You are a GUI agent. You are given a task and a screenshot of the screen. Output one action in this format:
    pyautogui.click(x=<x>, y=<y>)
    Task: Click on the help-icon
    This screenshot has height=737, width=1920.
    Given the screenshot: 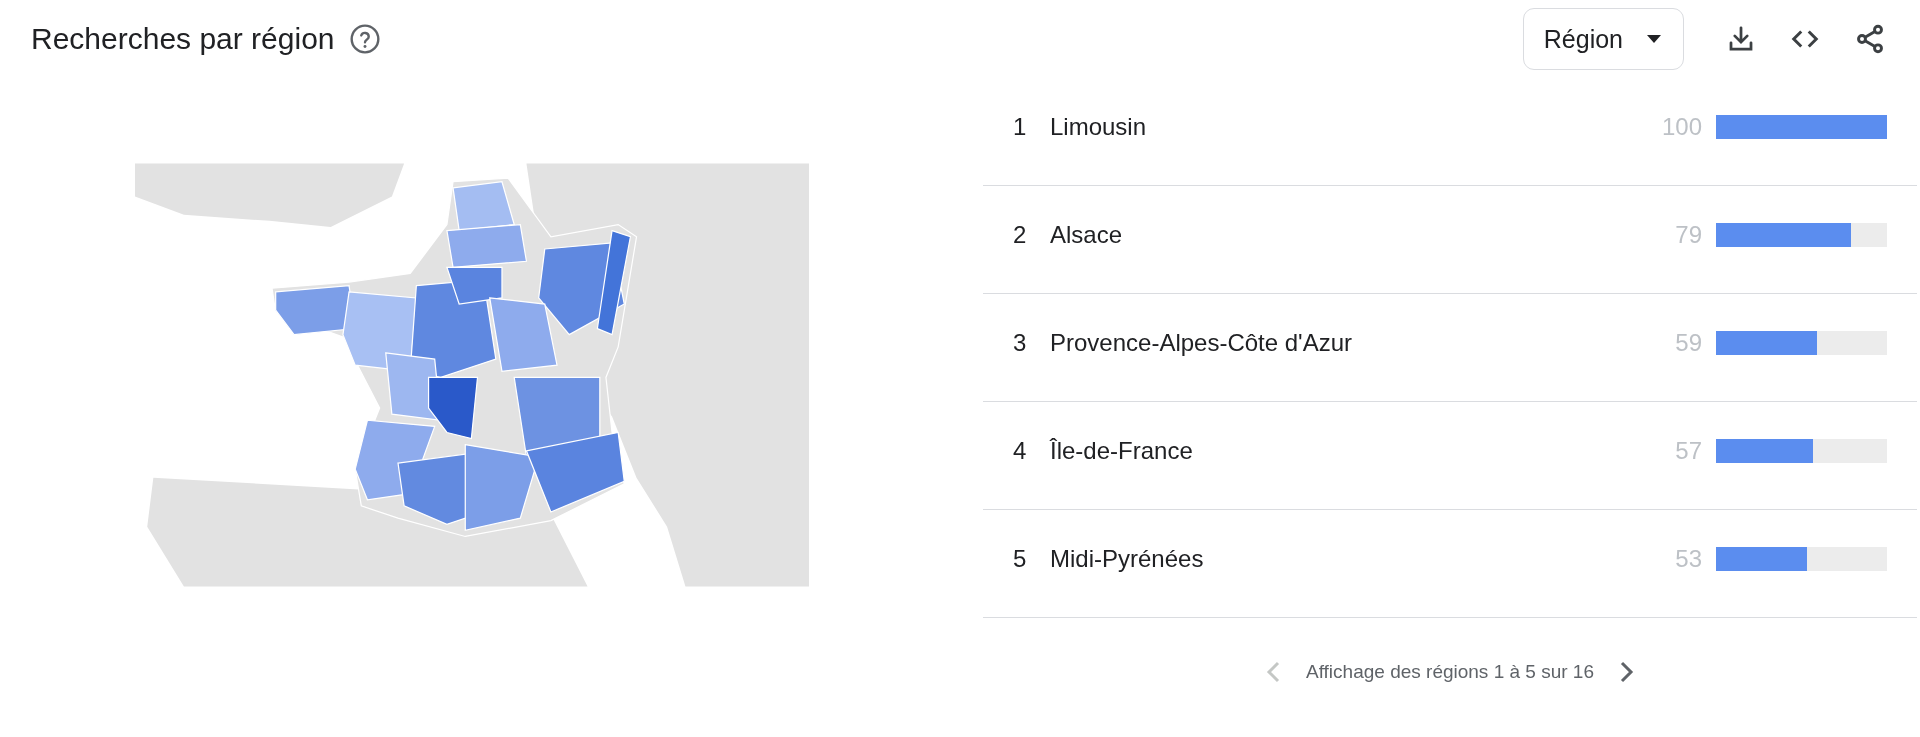 What is the action you would take?
    pyautogui.click(x=364, y=39)
    